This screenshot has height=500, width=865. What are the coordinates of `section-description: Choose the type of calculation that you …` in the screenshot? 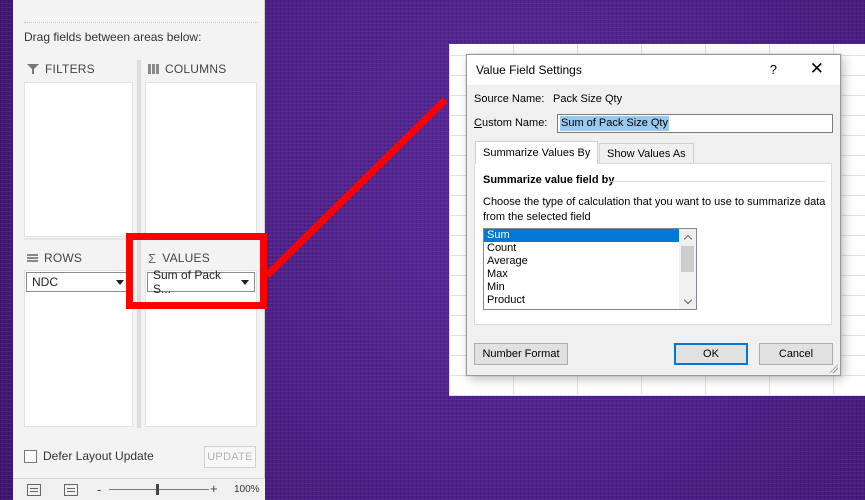 It's located at (654, 209).